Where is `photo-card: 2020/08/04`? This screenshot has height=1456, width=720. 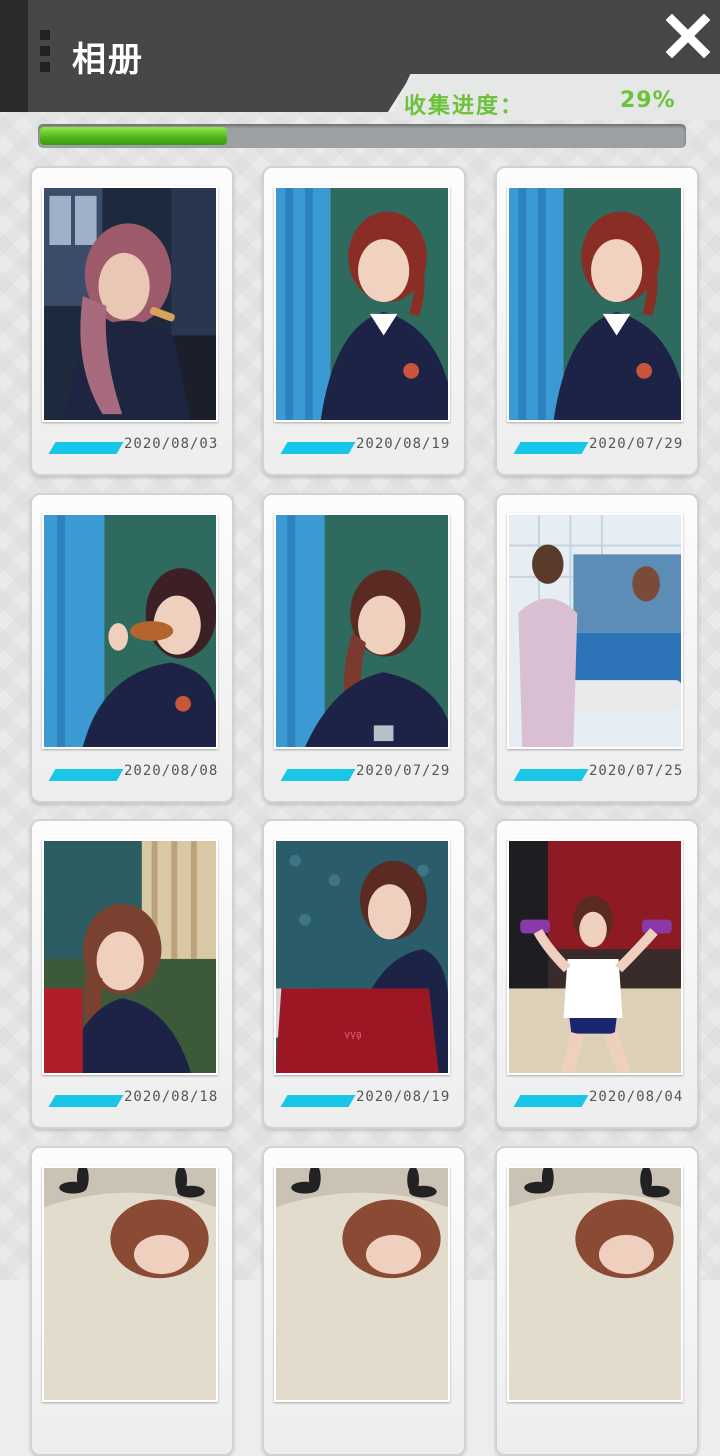
photo-card: 2020/08/04 is located at coordinates (597, 974).